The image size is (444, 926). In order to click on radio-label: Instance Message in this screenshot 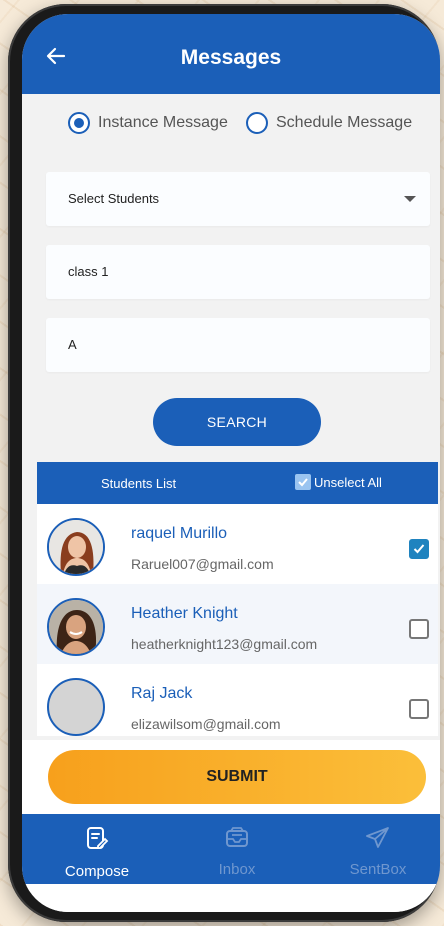, I will do `click(163, 122)`.